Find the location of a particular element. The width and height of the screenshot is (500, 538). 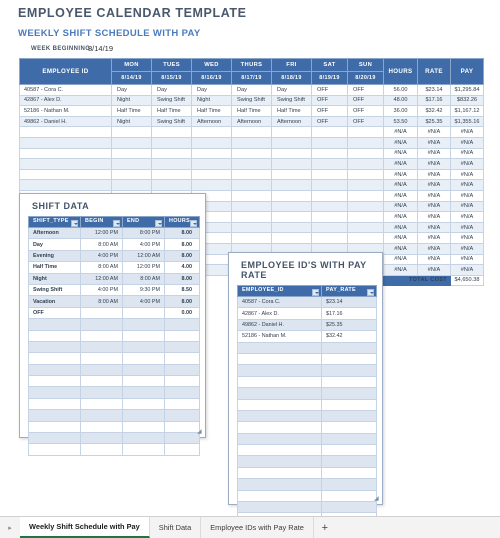

cell-hours: 48.00 is located at coordinates (400, 100).